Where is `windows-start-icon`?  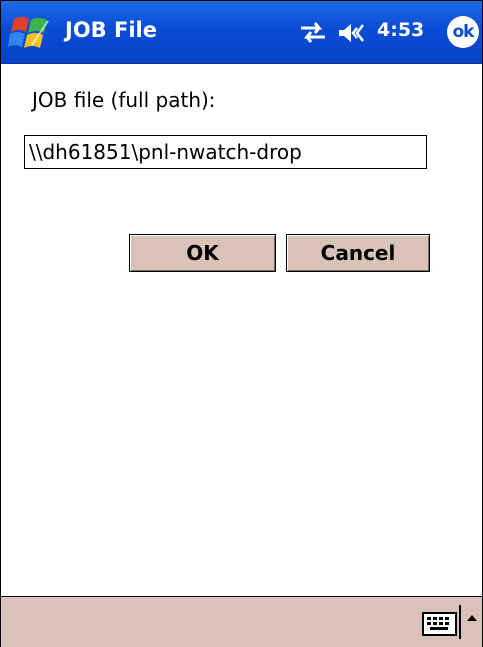 windows-start-icon is located at coordinates (31, 33).